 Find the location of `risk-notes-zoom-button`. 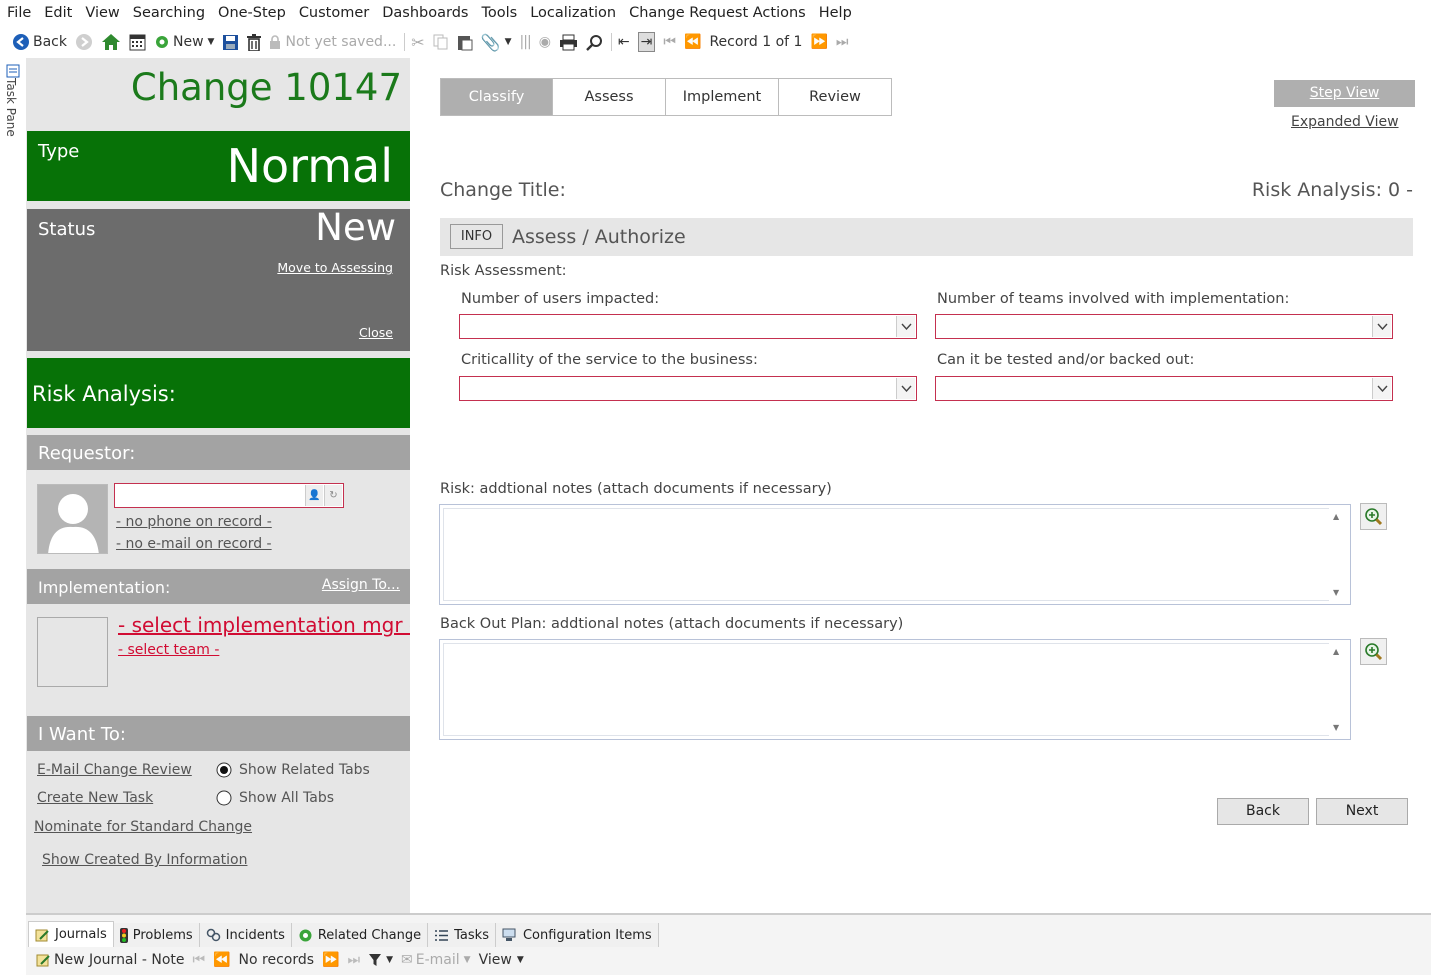

risk-notes-zoom-button is located at coordinates (1373, 516).